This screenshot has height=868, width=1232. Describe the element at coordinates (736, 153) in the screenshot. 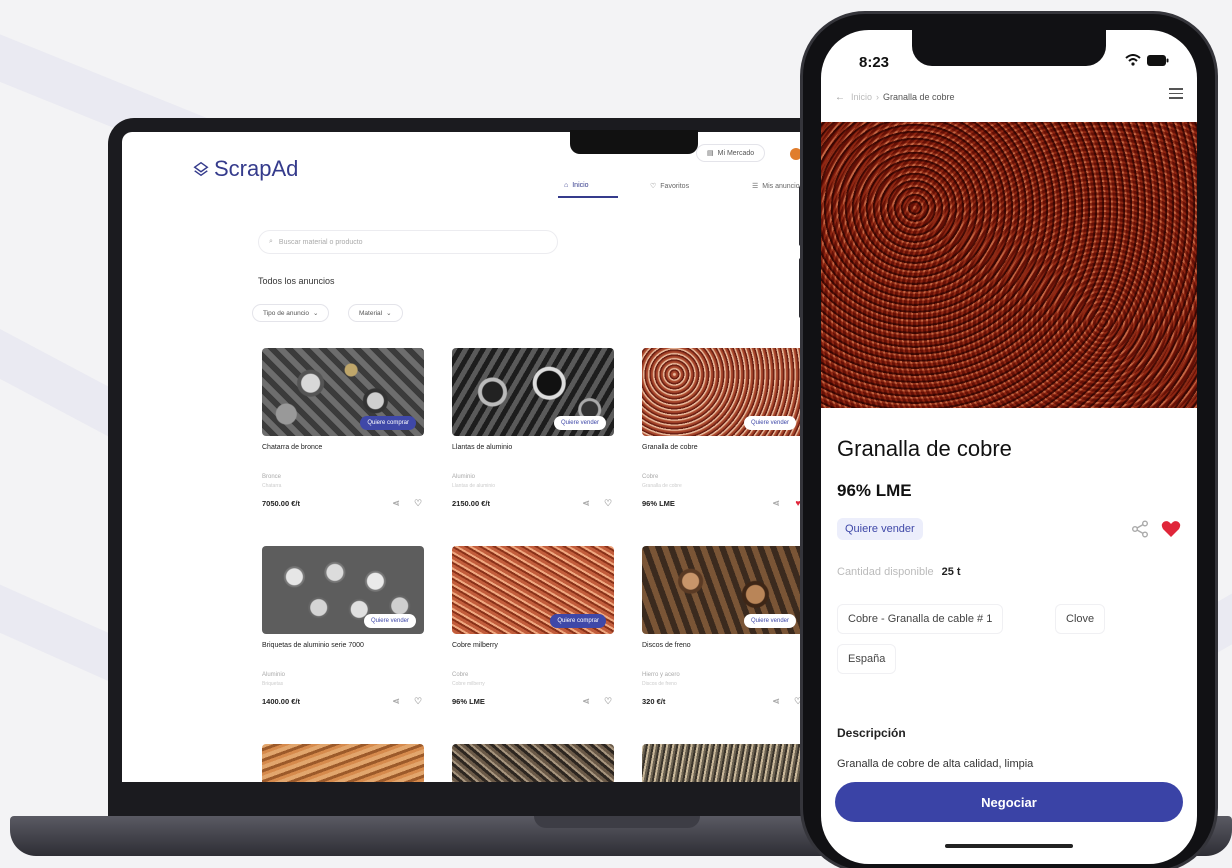

I see `my-market-label: Mi Mercado` at that location.